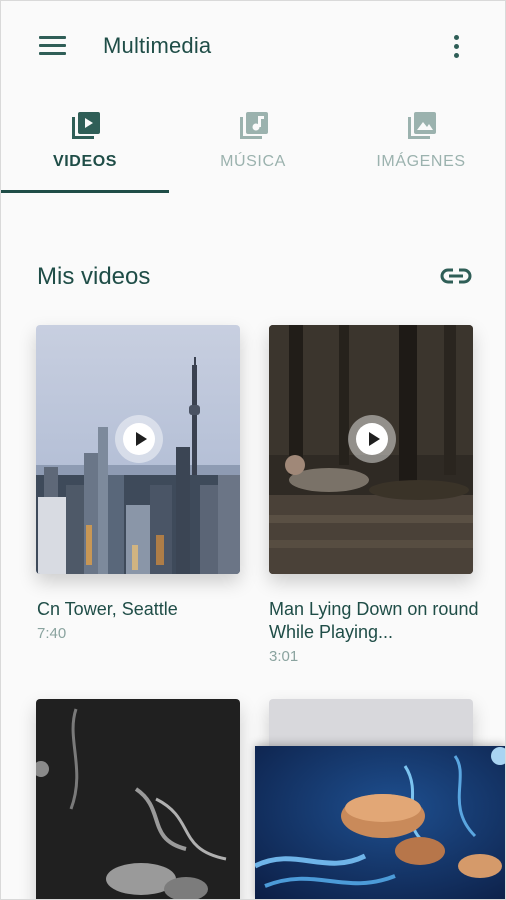  Describe the element at coordinates (85, 191) in the screenshot. I see `tab-indicator` at that location.